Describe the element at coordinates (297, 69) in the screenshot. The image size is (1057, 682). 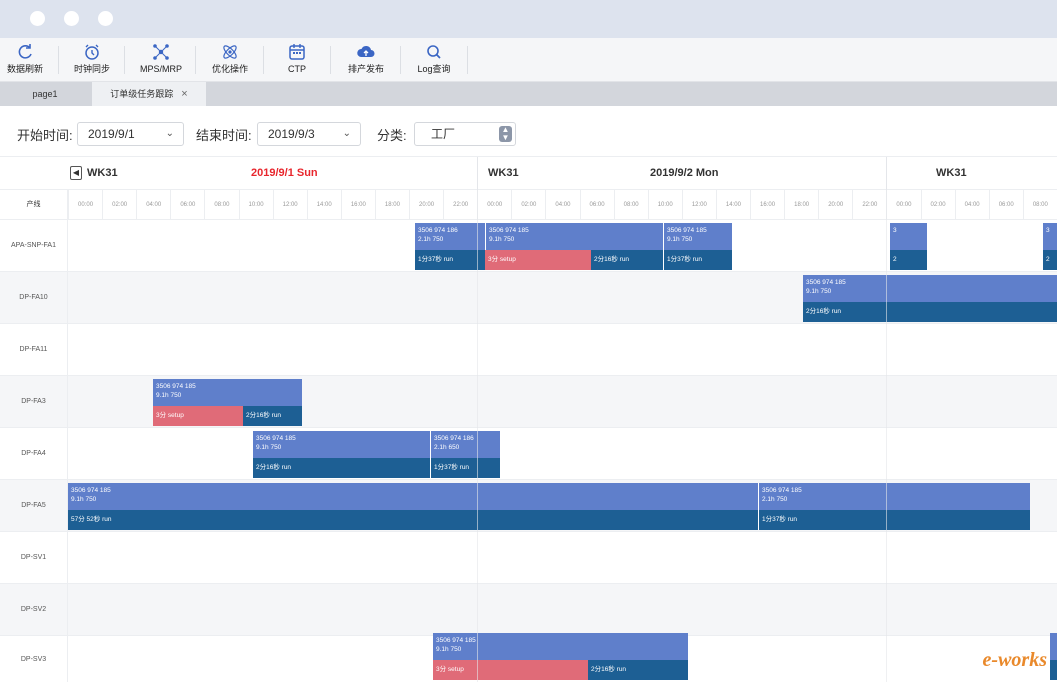
I see `ctp-label: CTP` at that location.